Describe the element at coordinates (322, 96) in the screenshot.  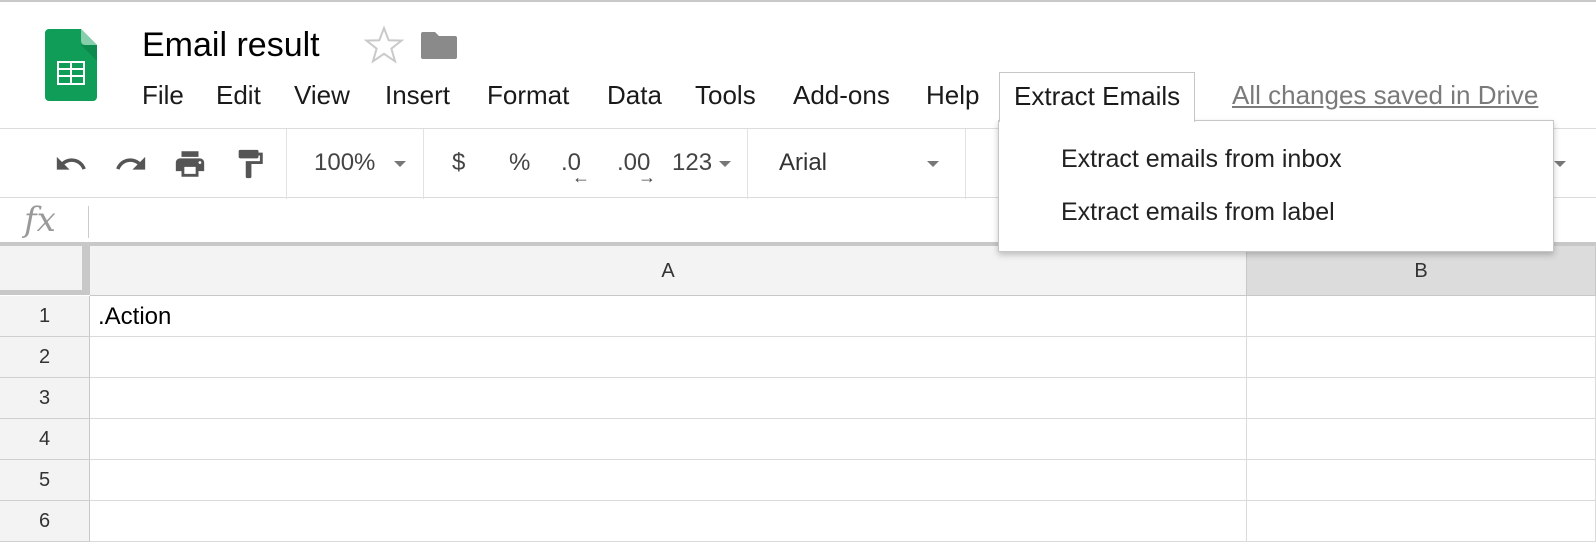
I see `menu-view: View` at that location.